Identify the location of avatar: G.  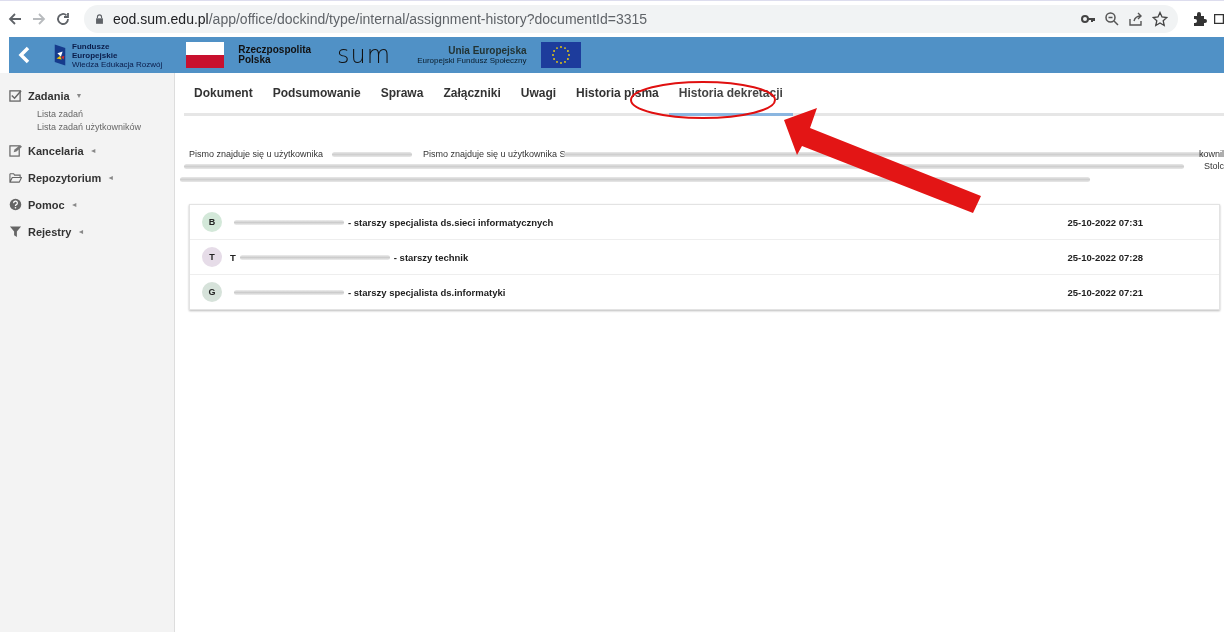
(212, 292).